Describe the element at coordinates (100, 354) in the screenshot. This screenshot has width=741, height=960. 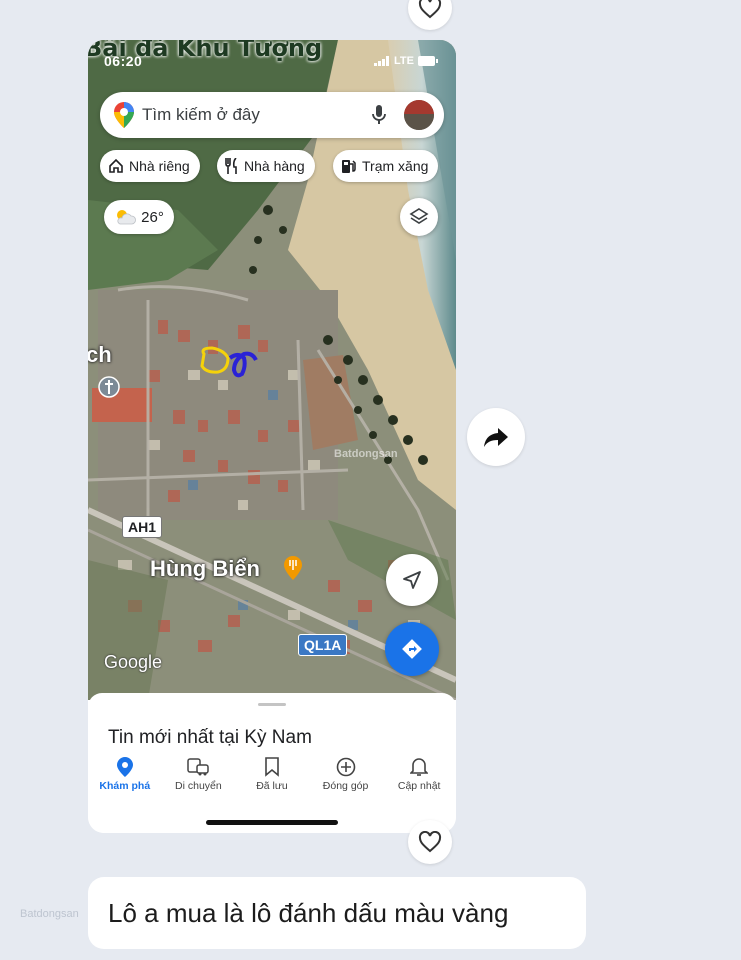
I see `map-label-partial: ch` at that location.